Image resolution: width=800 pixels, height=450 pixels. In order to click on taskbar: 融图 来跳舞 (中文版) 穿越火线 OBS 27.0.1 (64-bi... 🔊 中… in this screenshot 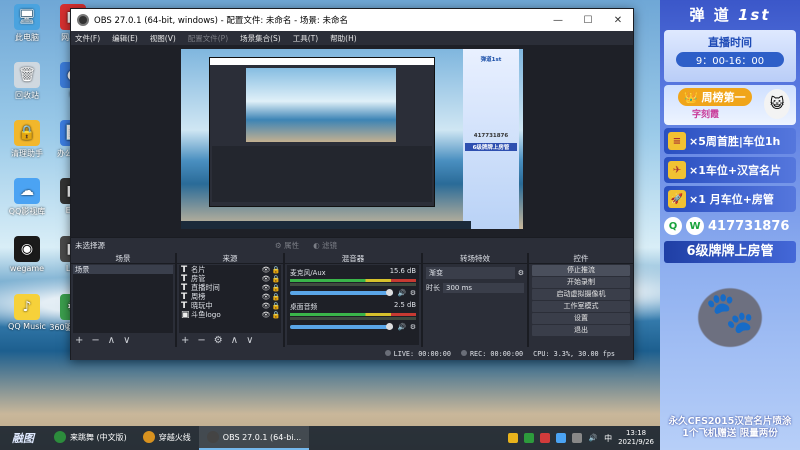, I will do `click(330, 438)`.